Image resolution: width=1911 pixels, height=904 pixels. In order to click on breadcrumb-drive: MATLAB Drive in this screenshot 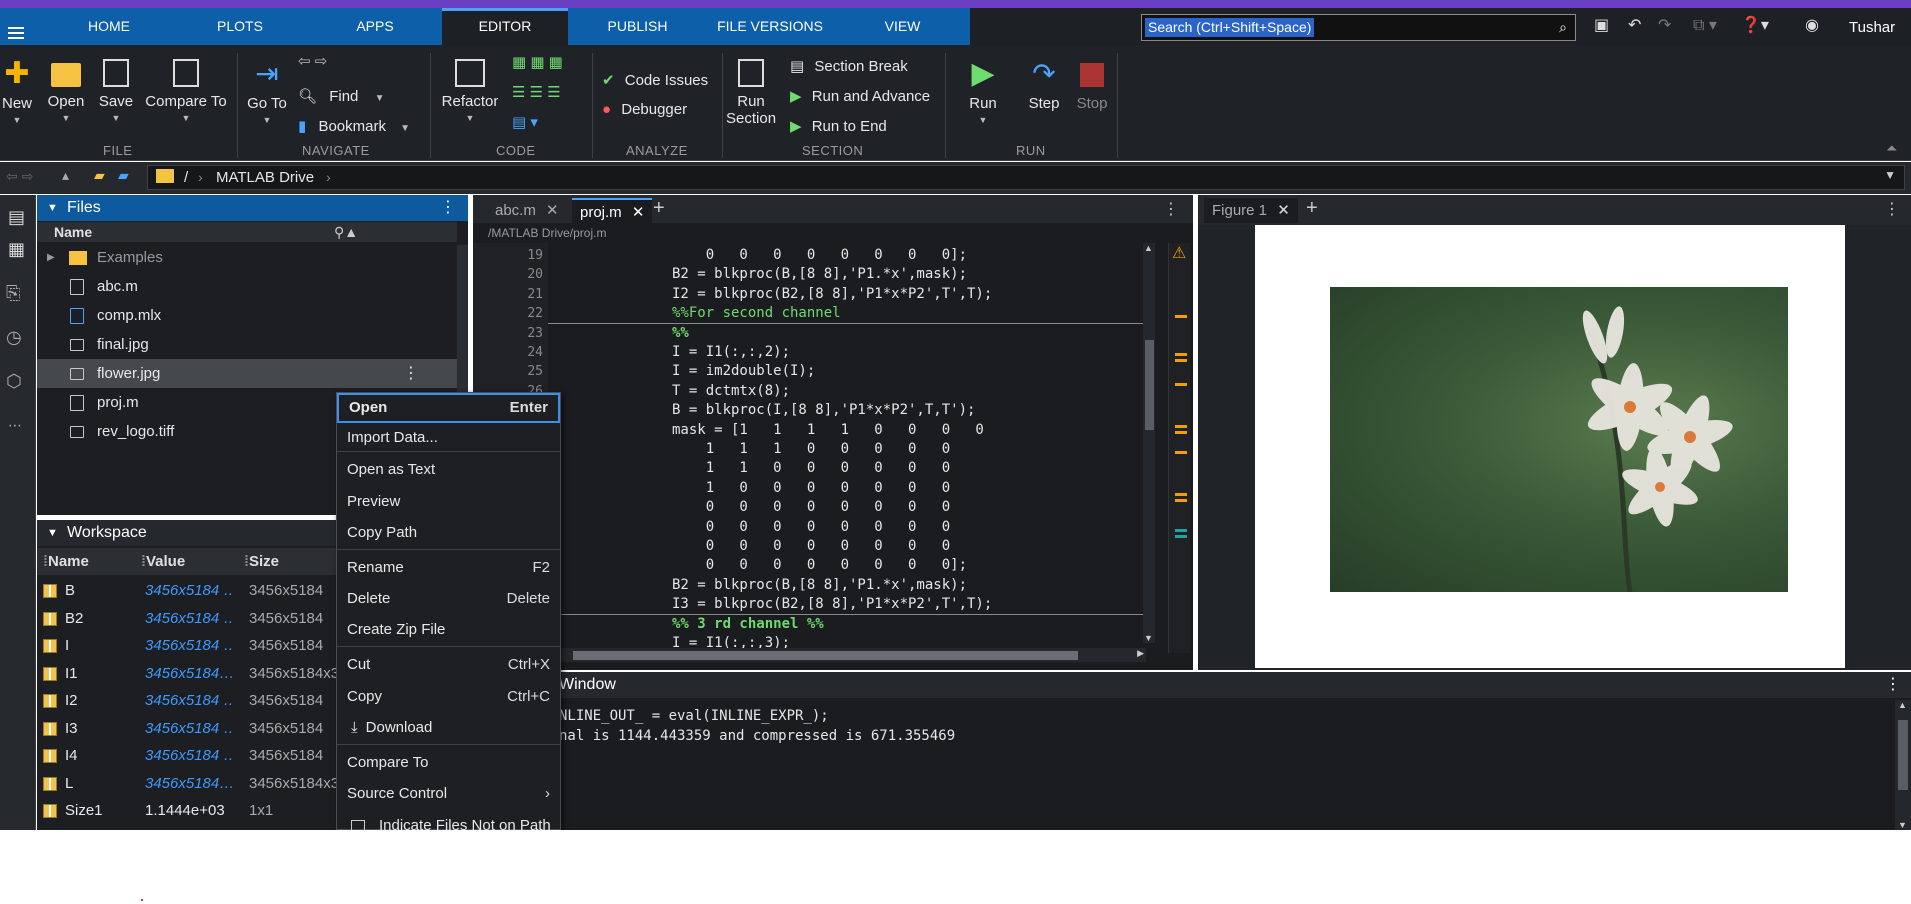, I will do `click(265, 177)`.